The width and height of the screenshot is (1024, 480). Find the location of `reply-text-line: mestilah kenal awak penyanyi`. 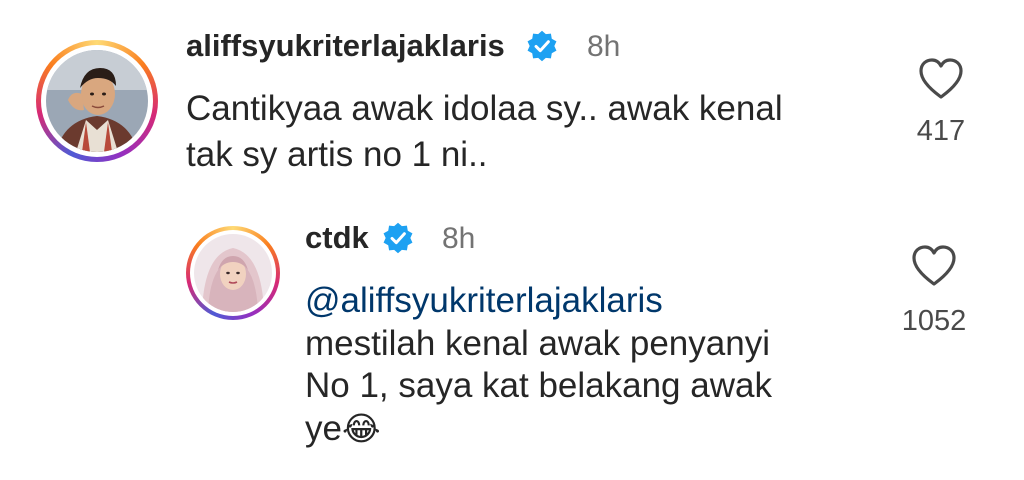

reply-text-line: mestilah kenal awak penyanyi is located at coordinates (537, 343).